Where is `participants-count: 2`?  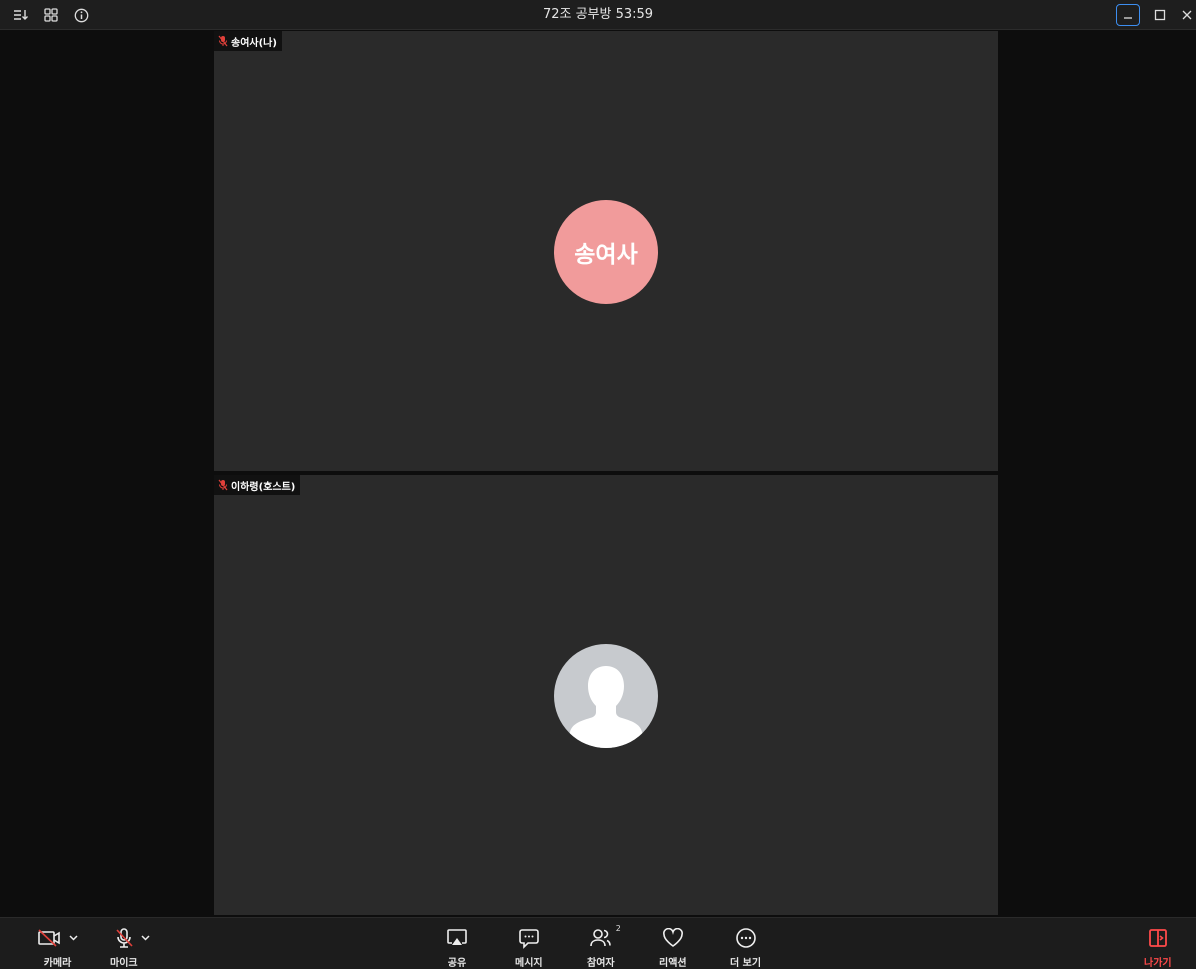
participants-count: 2 is located at coordinates (618, 928).